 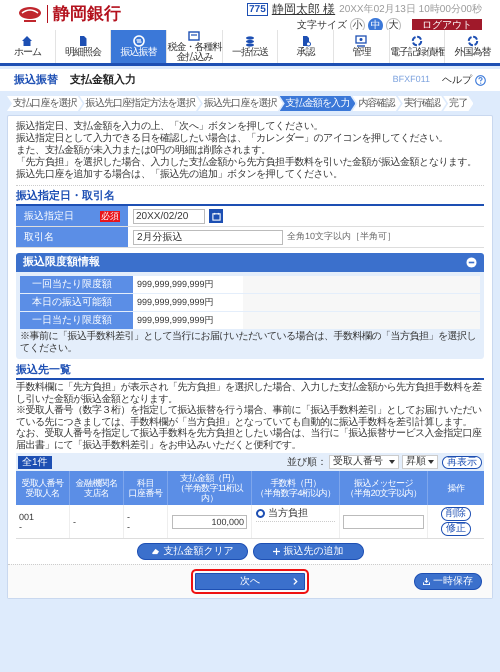 I want to click on nav-tab: 税金・各種料金払込み, so click(x=195, y=46).